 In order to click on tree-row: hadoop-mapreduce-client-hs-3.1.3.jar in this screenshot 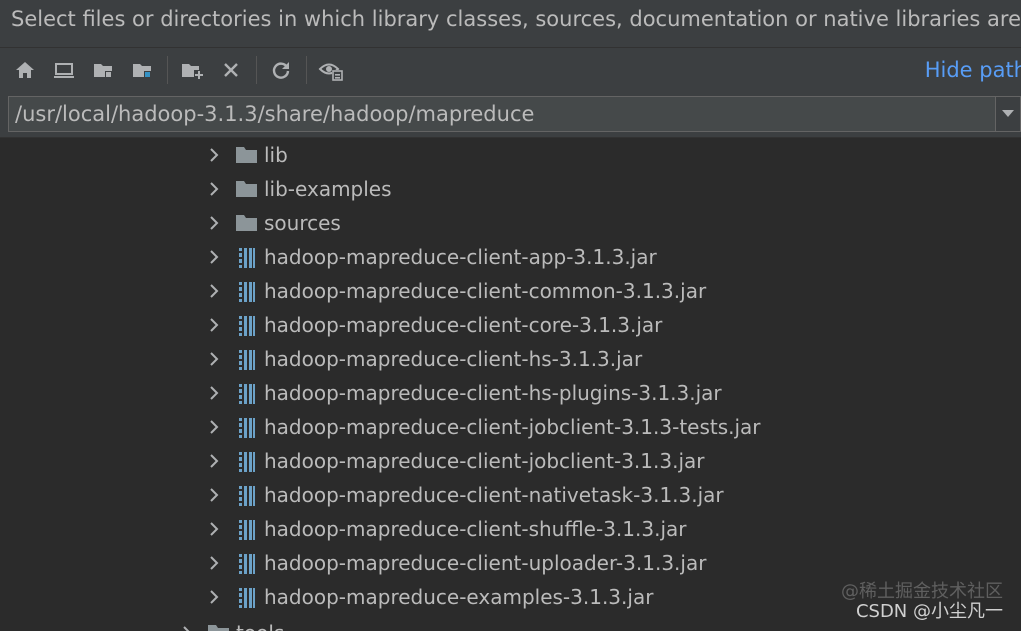, I will do `click(510, 359)`.